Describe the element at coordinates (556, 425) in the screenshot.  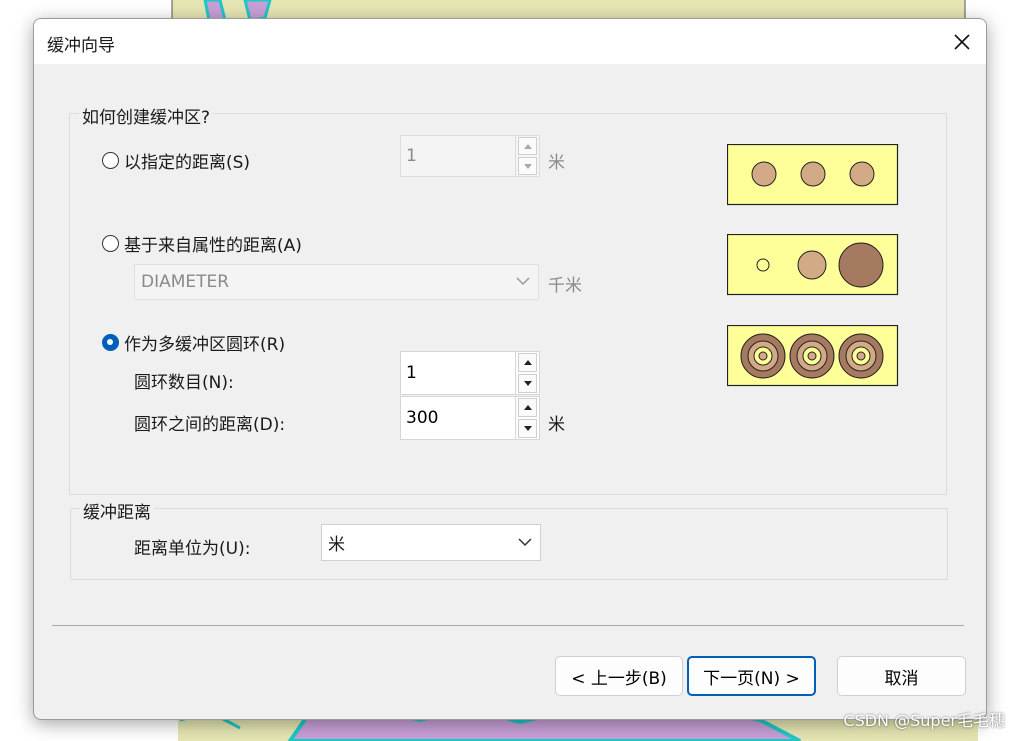
I see `ring-distance-unit: 米` at that location.